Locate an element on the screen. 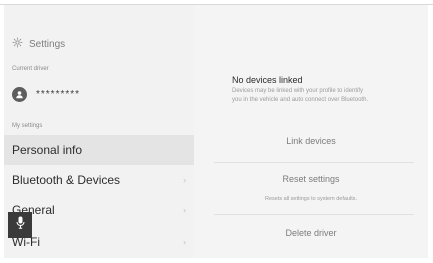 Image resolution: width=433 pixels, height=263 pixels. person-icon is located at coordinates (19, 94).